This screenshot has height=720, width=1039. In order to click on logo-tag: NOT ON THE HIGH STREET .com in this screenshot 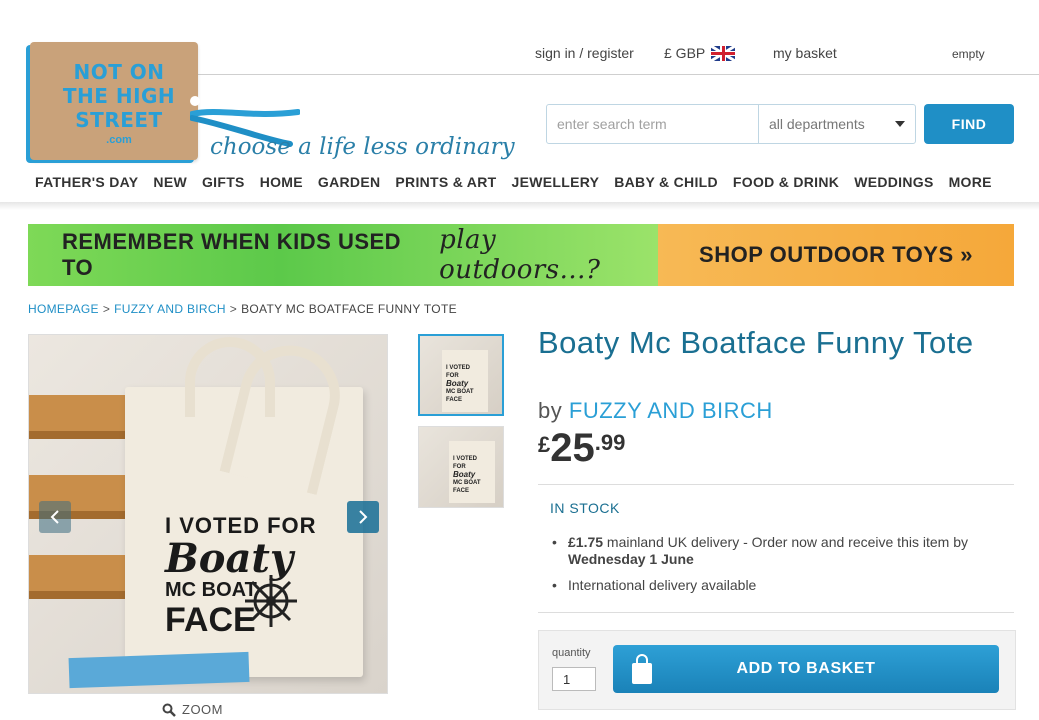, I will do `click(115, 101)`.